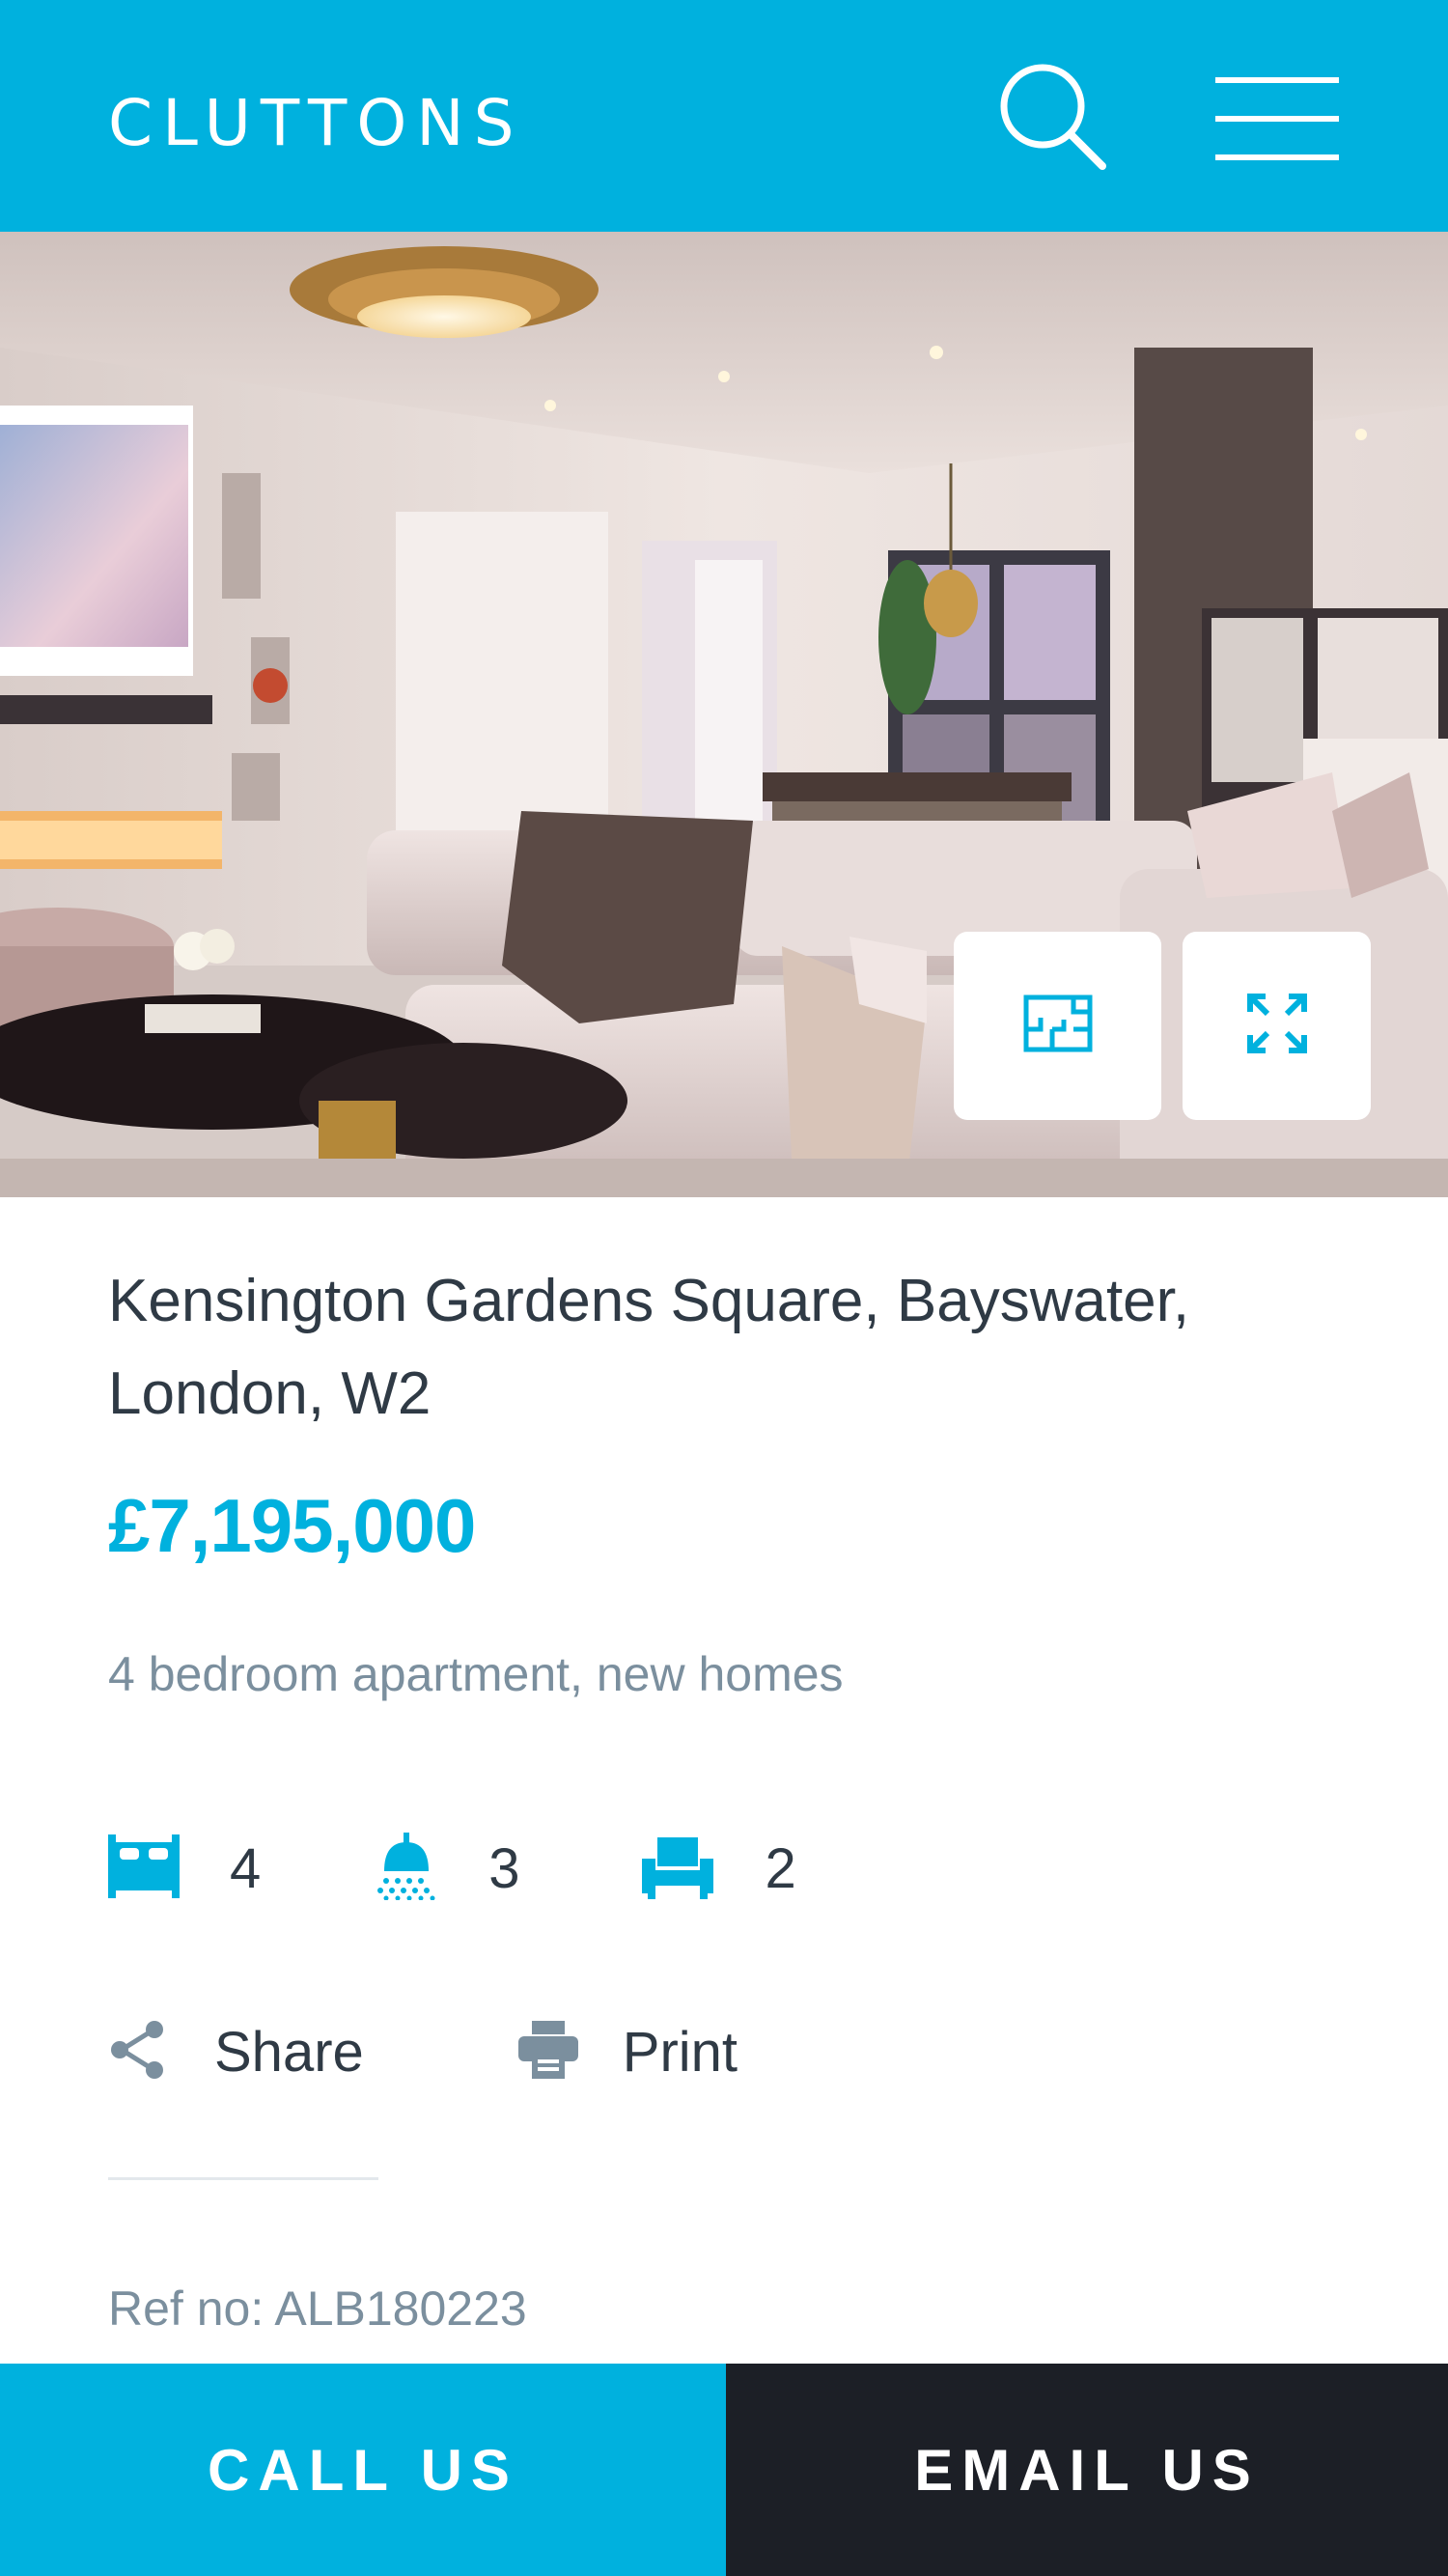 This screenshot has height=2576, width=1448. I want to click on property-price: £7,195,000, so click(292, 1525).